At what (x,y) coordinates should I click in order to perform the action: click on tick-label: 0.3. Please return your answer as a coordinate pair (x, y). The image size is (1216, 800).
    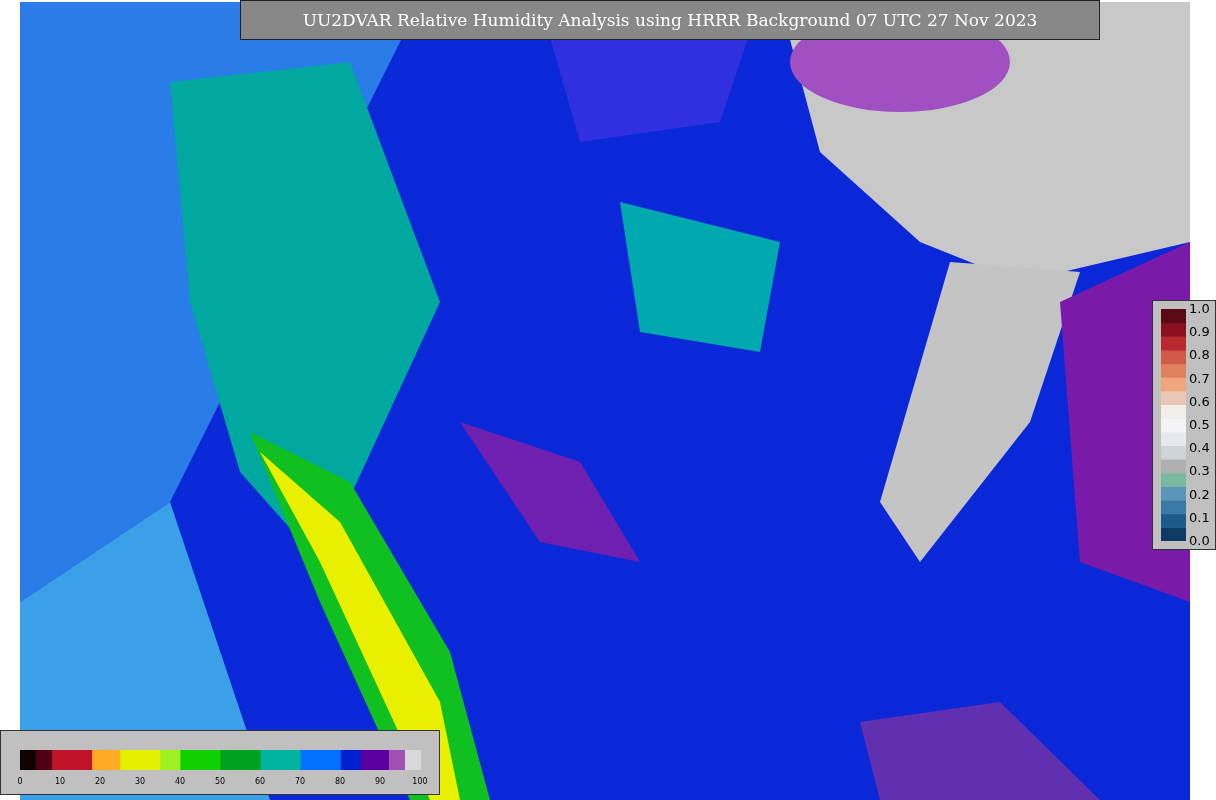
    Looking at the image, I should click on (1199, 471).